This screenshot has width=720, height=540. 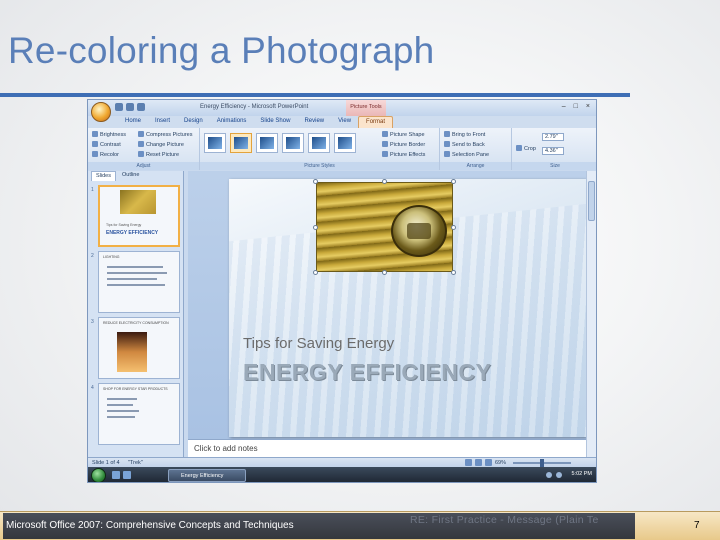 What do you see at coordinates (158, 154) in the screenshot?
I see `reset-picture-button: Reset Picture` at bounding box center [158, 154].